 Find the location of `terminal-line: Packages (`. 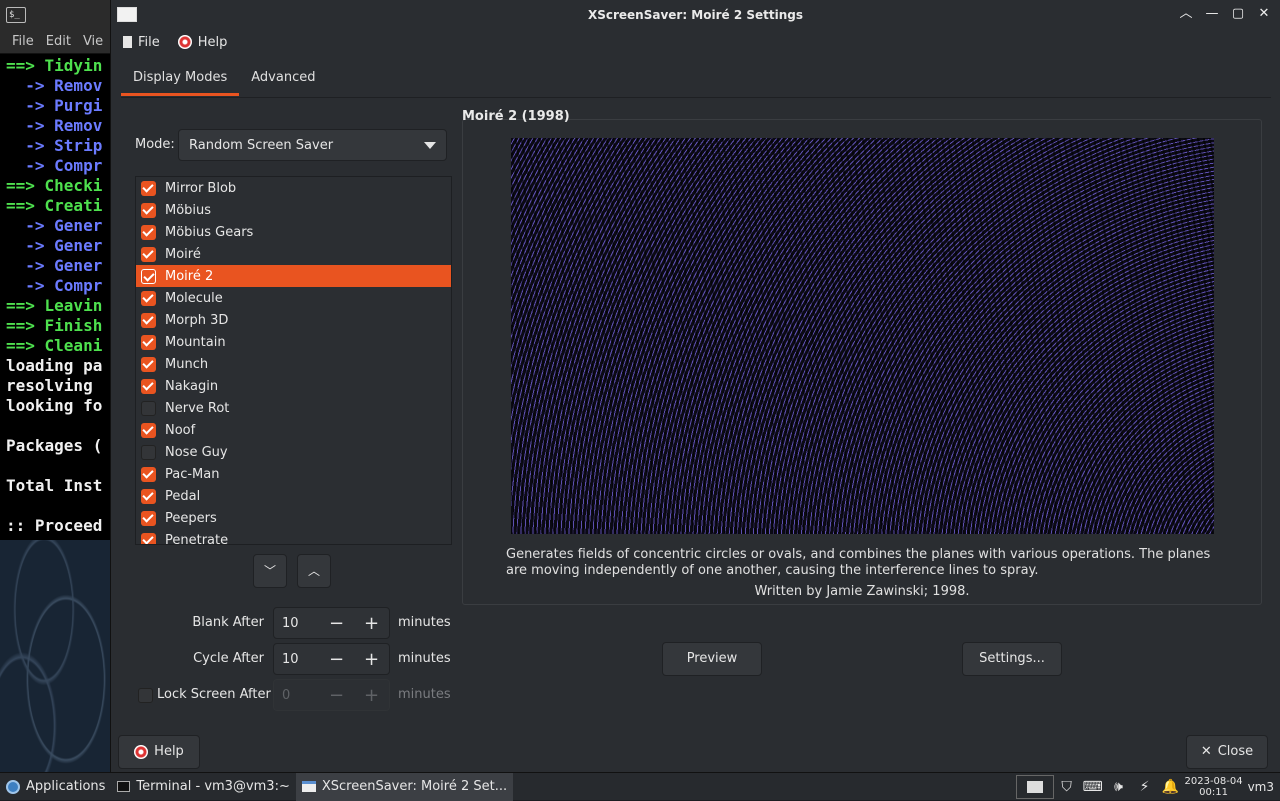

terminal-line: Packages ( is located at coordinates (54, 445).